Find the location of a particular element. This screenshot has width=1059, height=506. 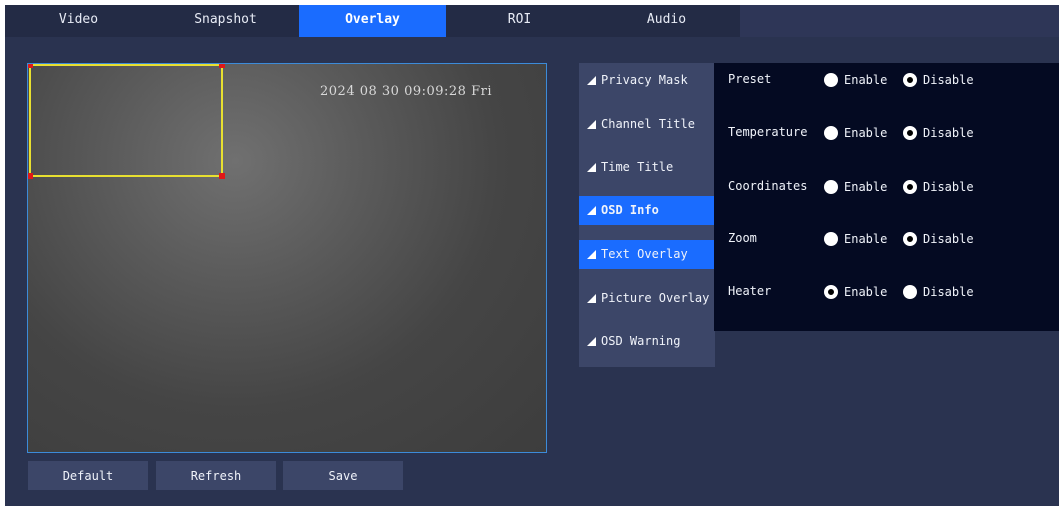

menu-item-osd-info: OSD Info is located at coordinates (647, 210).